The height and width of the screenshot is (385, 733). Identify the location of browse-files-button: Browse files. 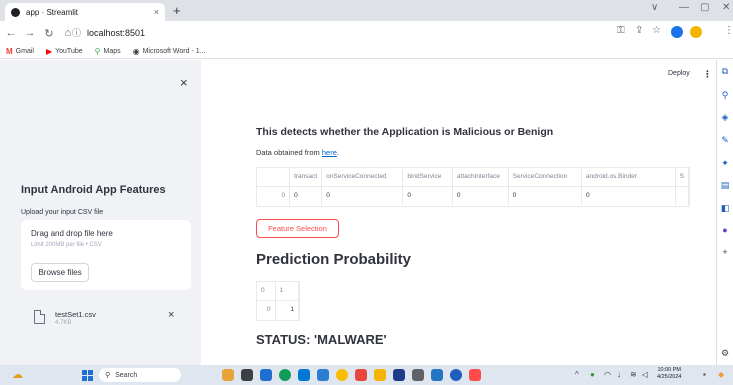
(60, 272).